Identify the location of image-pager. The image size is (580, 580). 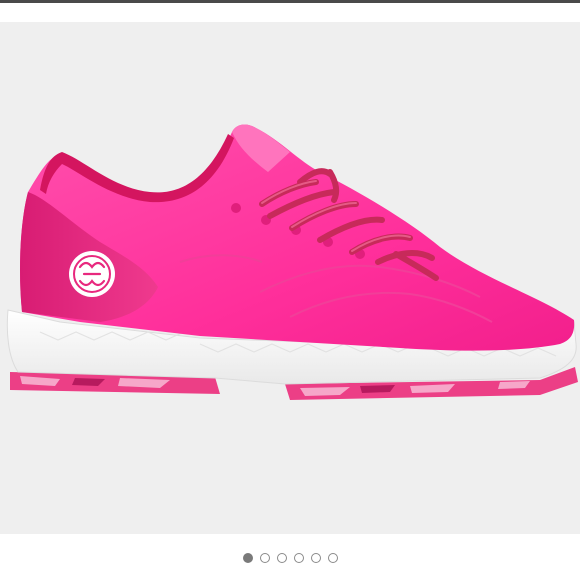
(290, 558).